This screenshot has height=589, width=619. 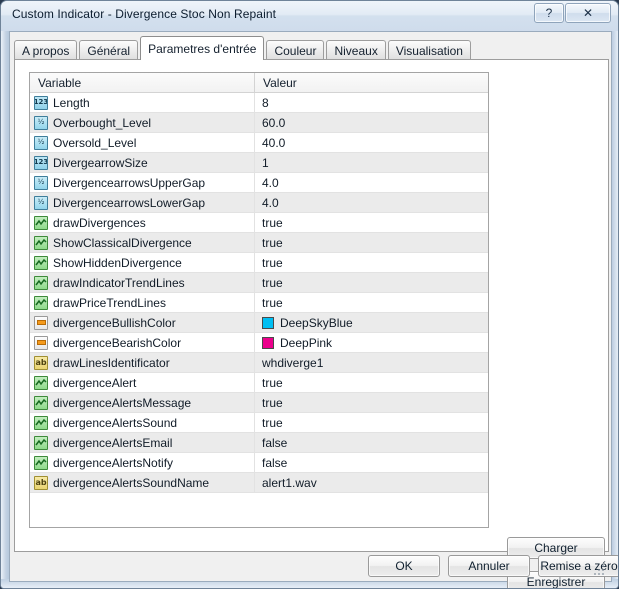 What do you see at coordinates (489, 566) in the screenshot?
I see `cancel-button: Annuler` at bounding box center [489, 566].